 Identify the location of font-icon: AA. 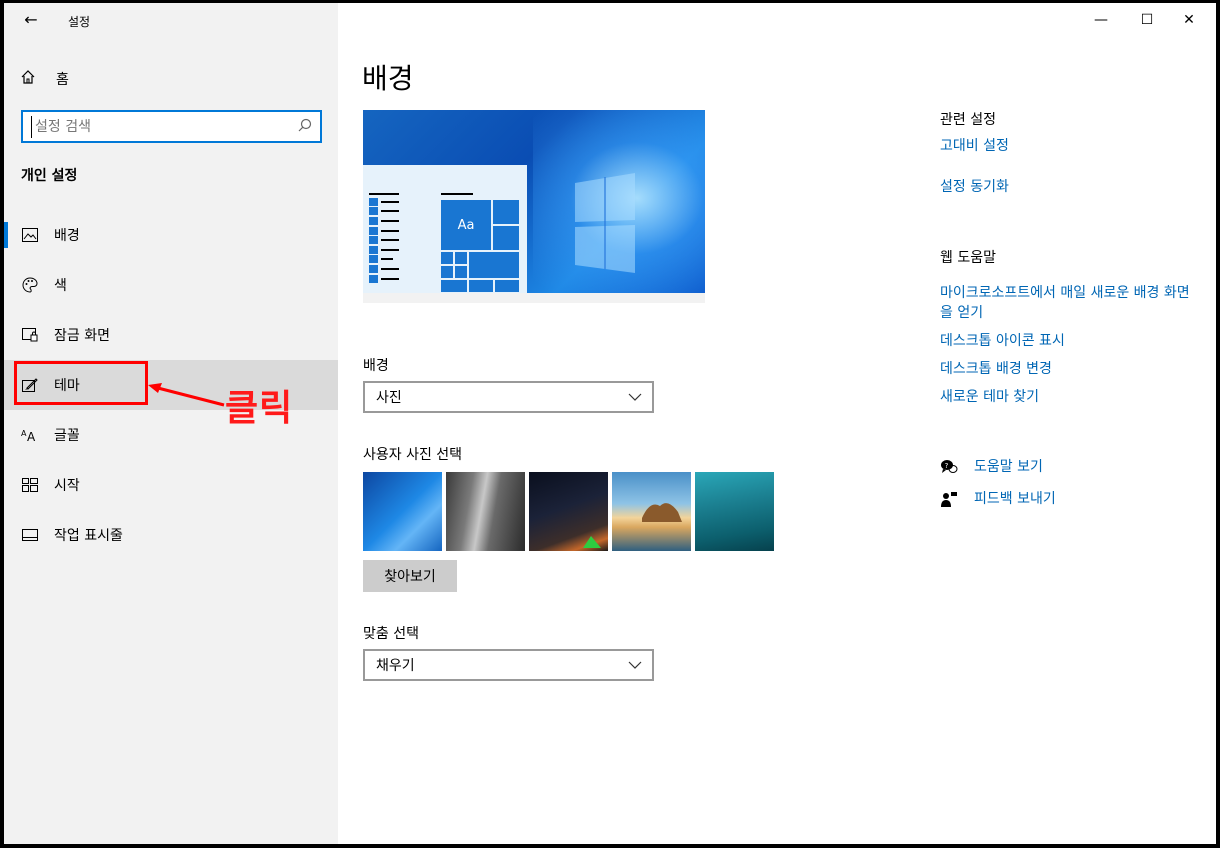
(30, 435).